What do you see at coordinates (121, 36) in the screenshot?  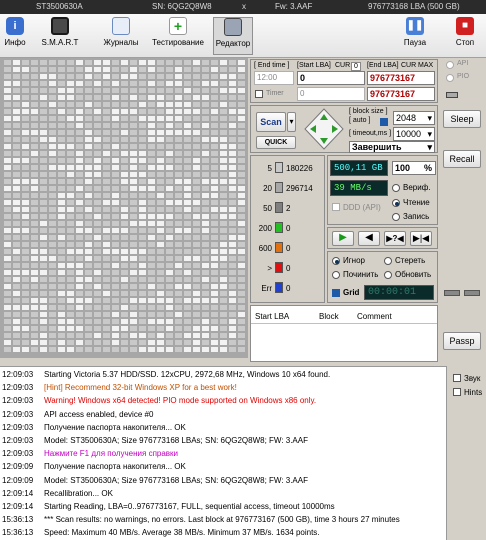 I see `journals-button: Журналы` at bounding box center [121, 36].